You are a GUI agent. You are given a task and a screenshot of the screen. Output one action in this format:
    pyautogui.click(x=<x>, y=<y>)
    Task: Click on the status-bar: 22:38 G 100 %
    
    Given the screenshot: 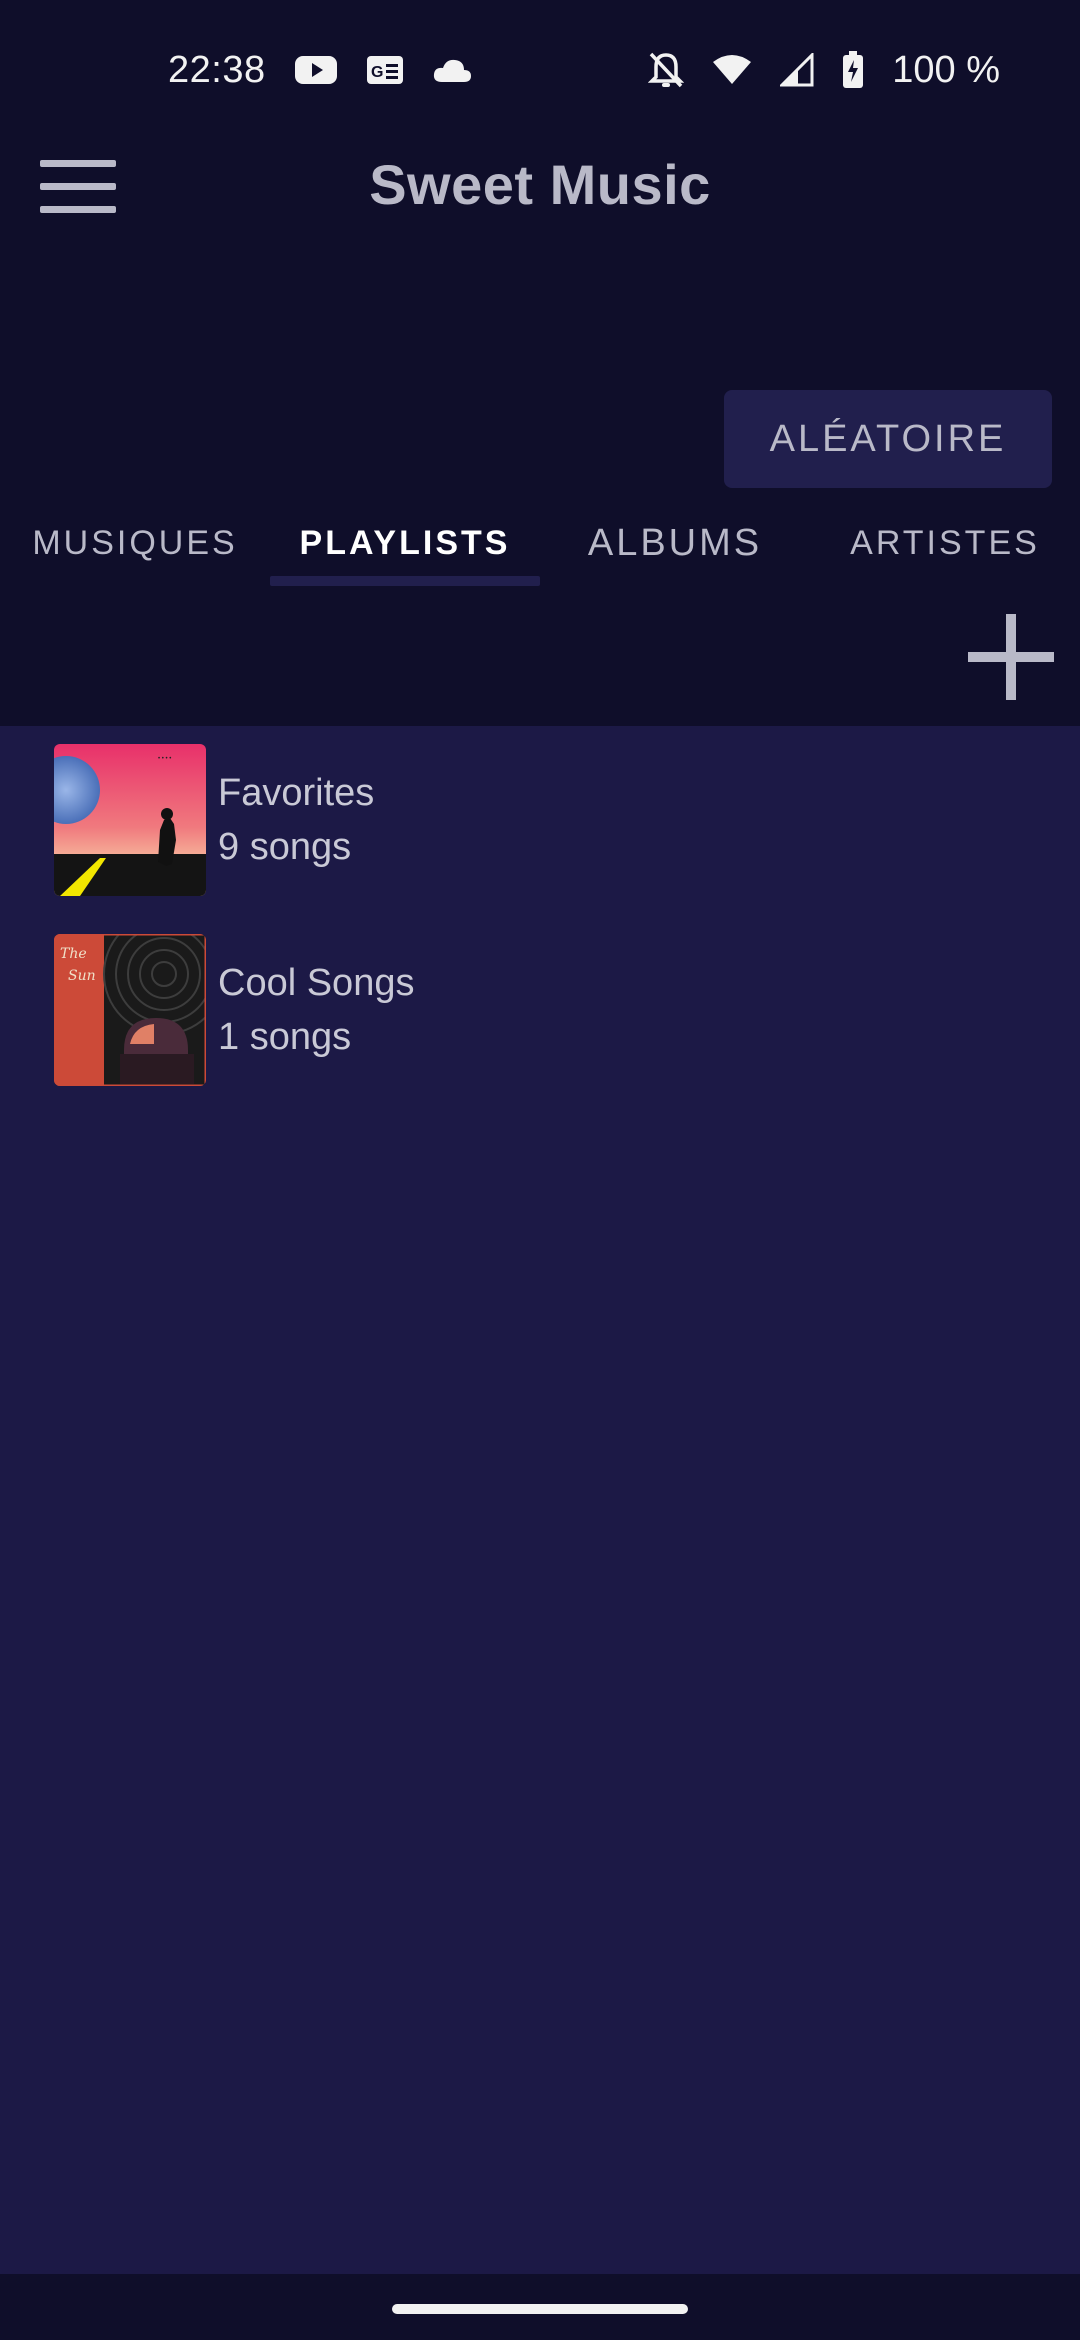 What is the action you would take?
    pyautogui.click(x=540, y=70)
    